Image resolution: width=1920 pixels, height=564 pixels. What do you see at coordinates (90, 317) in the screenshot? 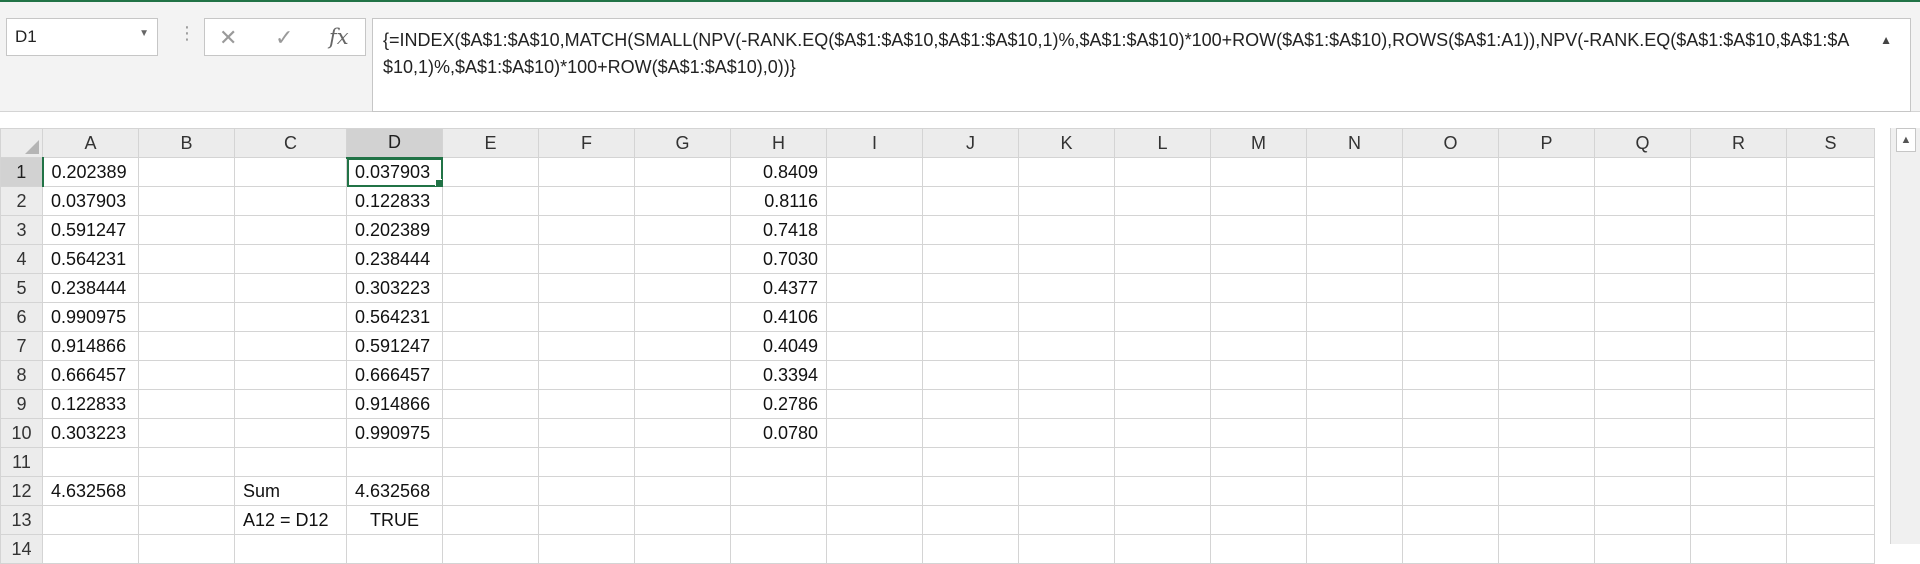
I see `cell-a6: 0.990975` at bounding box center [90, 317].